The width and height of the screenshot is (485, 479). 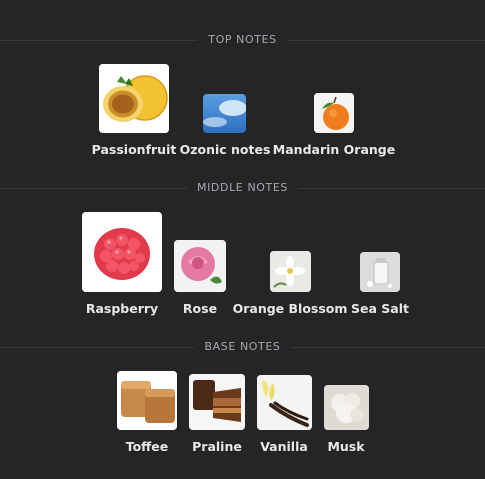 I want to click on ozonic-sky-image, so click(x=224, y=113).